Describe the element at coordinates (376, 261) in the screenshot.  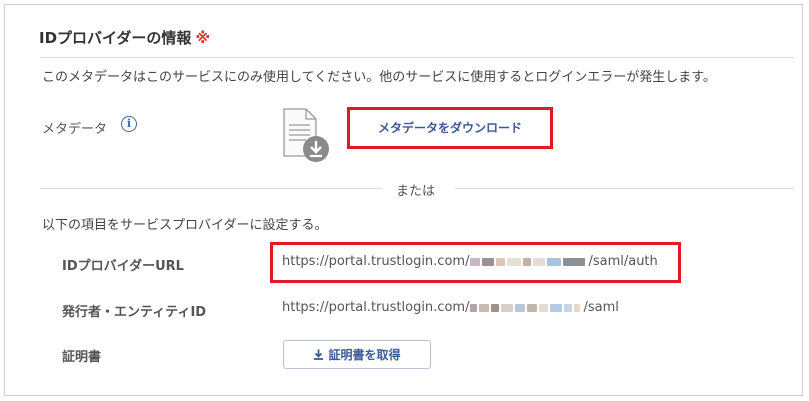
I see `idp-url-prefix: https://portal.trustlogin.com/` at that location.